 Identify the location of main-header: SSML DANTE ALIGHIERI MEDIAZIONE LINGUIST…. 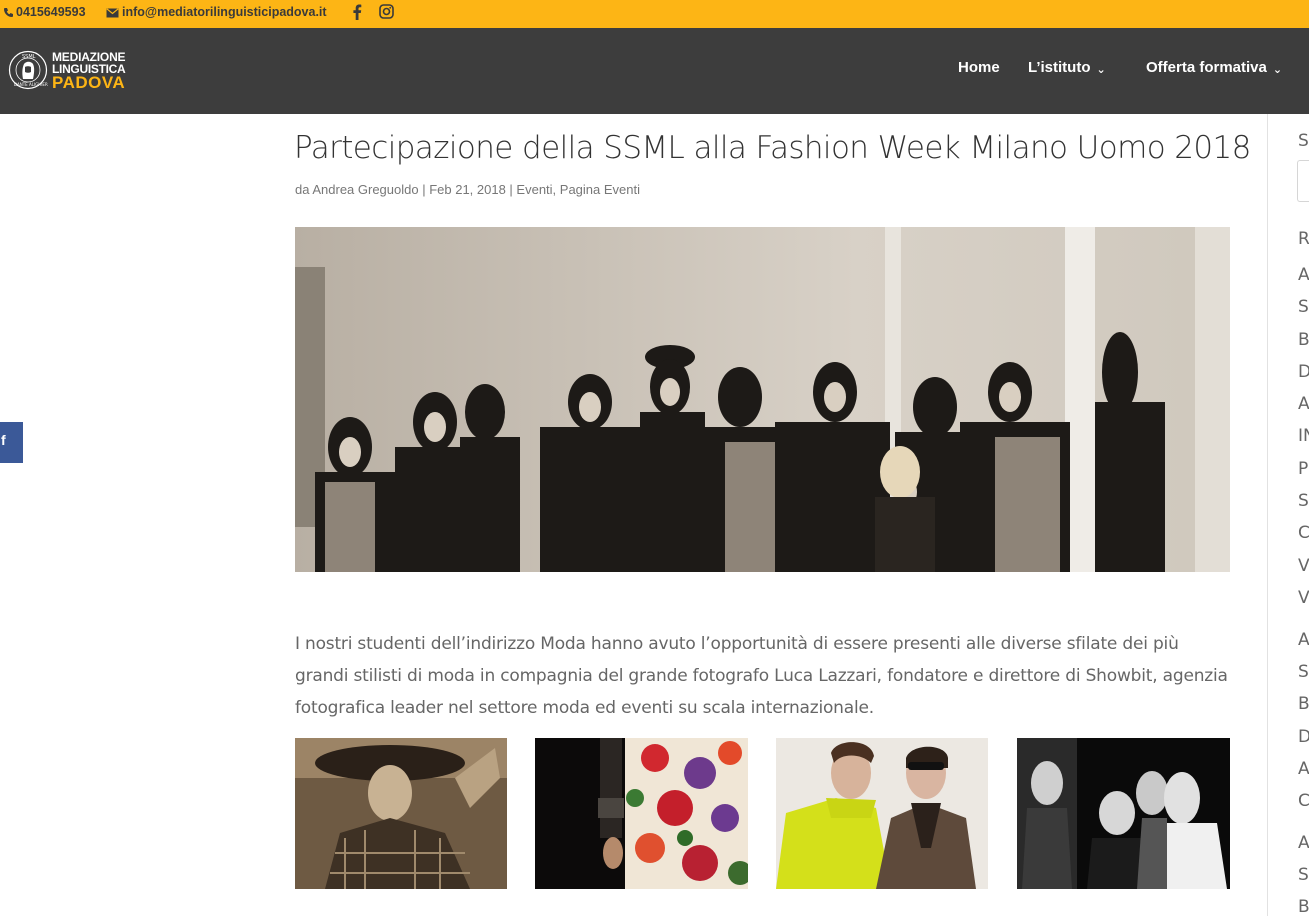
(654, 71).